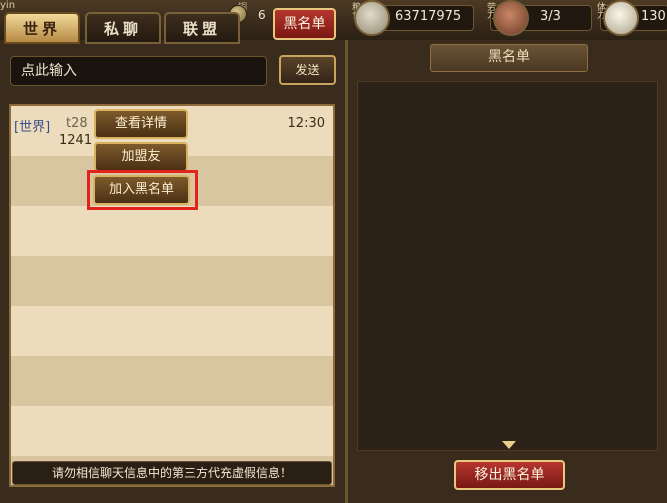 This screenshot has height=503, width=667. I want to click on message-channel: [世界], so click(32, 127).